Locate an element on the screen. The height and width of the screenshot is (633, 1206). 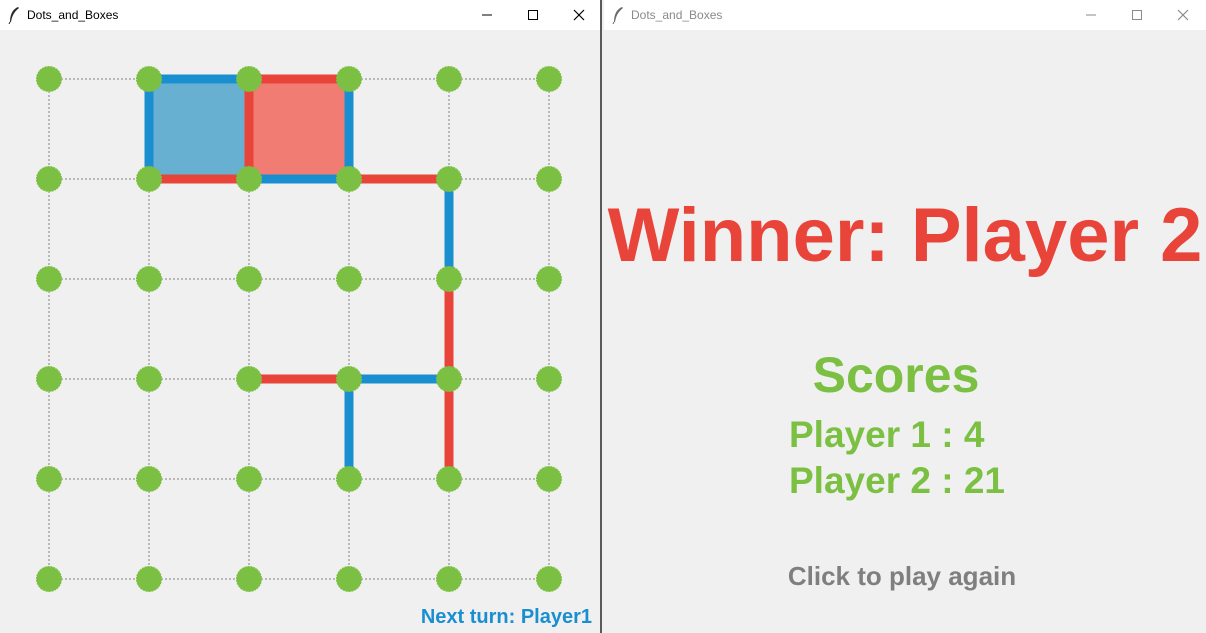
play-again-prompt: Click to play again is located at coordinates (902, 576).